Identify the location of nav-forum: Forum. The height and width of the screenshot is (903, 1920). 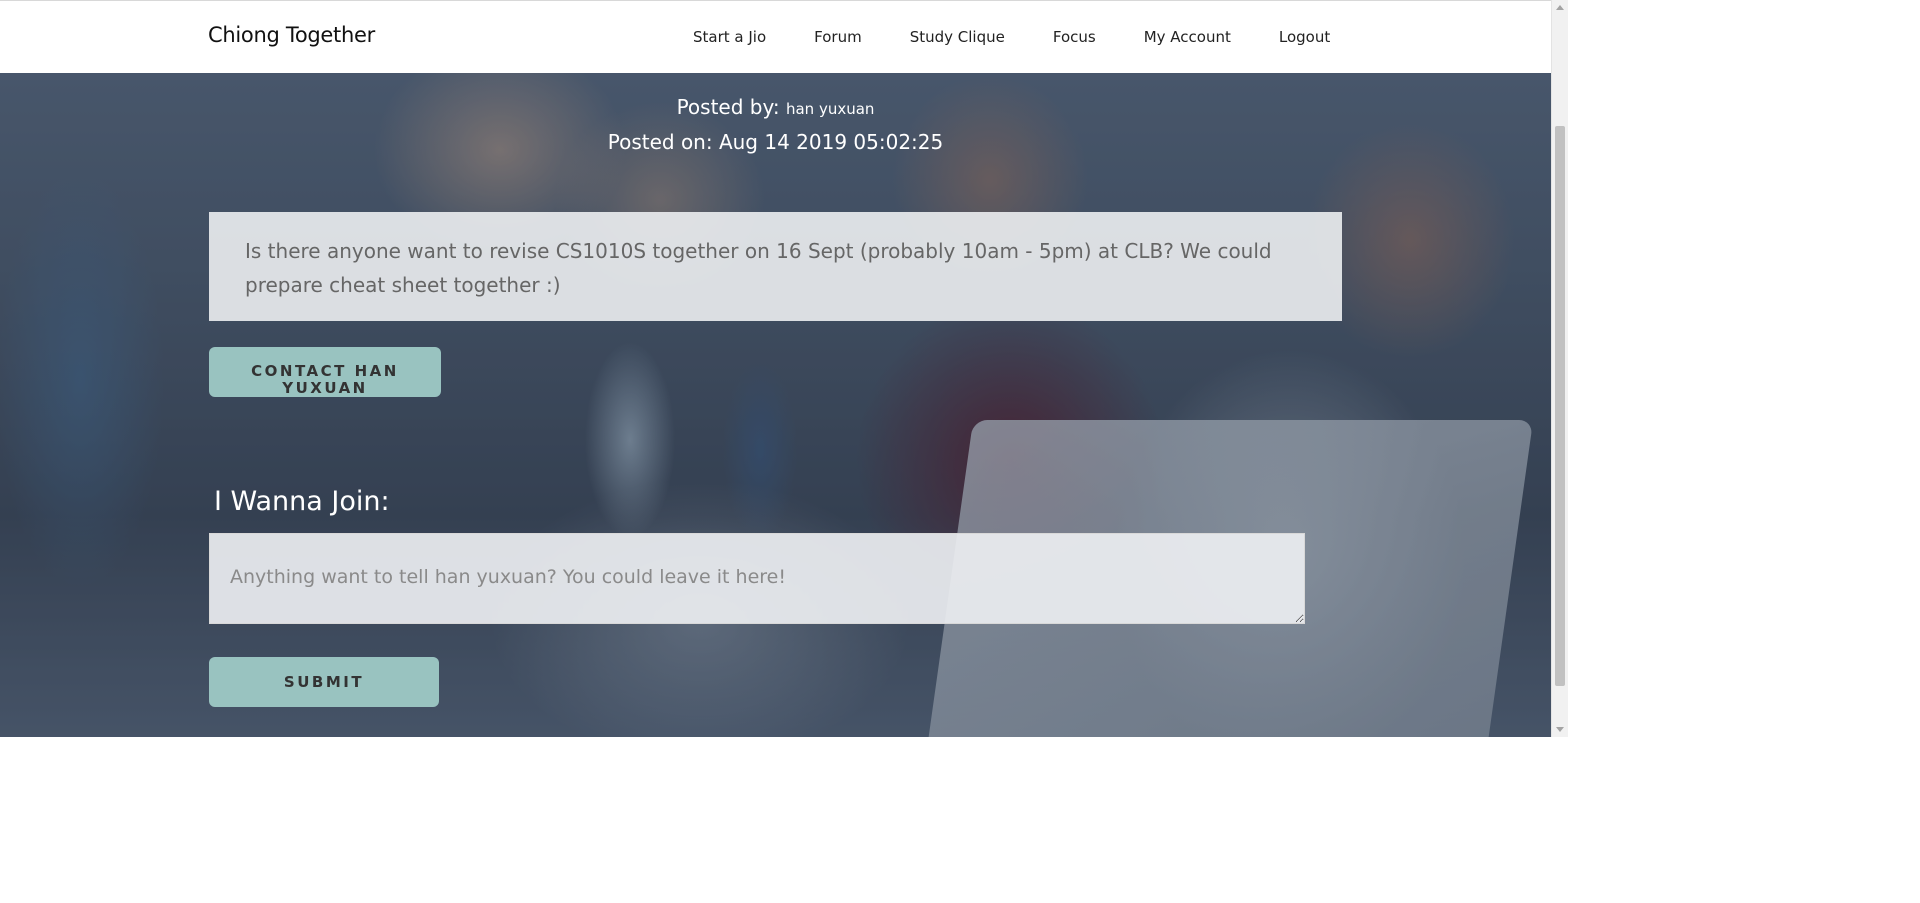
(838, 37).